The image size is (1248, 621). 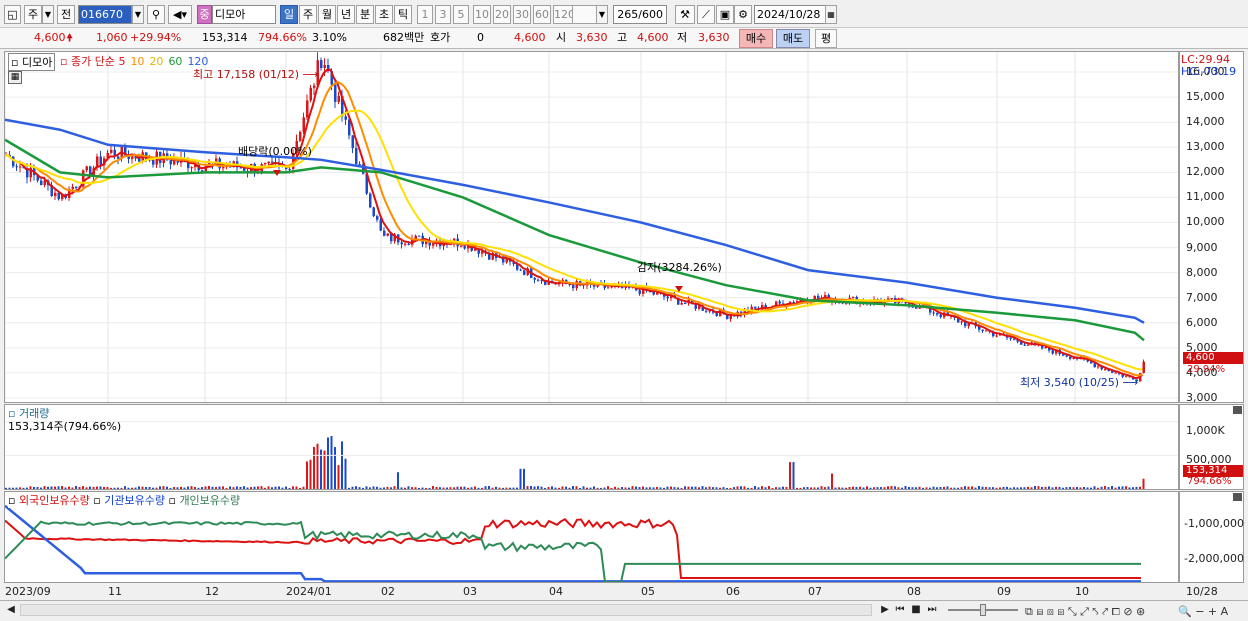 I want to click on high-marker-text: 최고 17,158 (01/12), so click(x=246, y=74).